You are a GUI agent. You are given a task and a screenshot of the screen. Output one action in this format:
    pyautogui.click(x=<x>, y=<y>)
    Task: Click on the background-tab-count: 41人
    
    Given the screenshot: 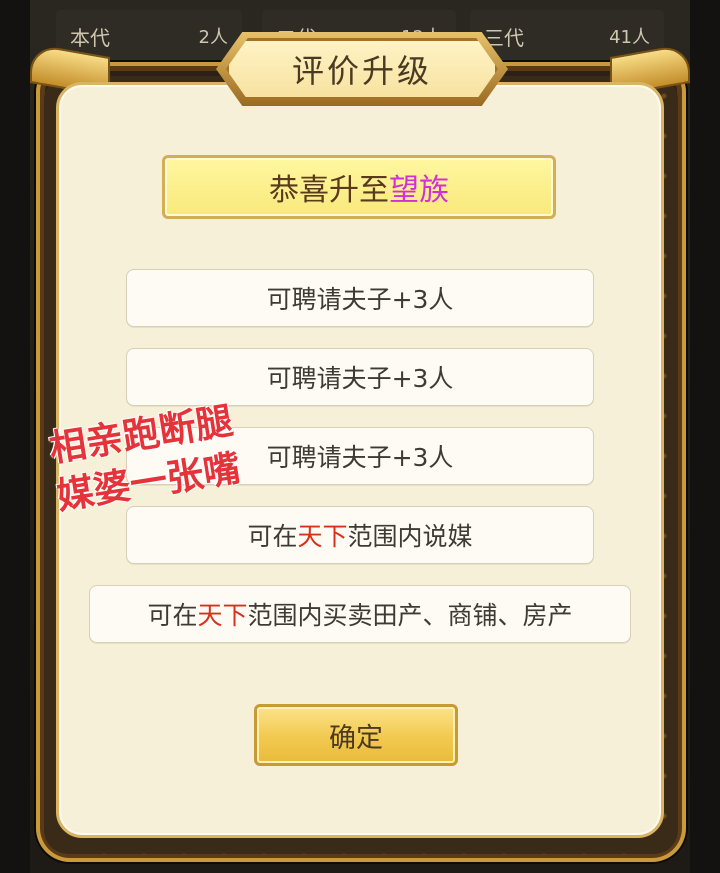 What is the action you would take?
    pyautogui.click(x=629, y=37)
    